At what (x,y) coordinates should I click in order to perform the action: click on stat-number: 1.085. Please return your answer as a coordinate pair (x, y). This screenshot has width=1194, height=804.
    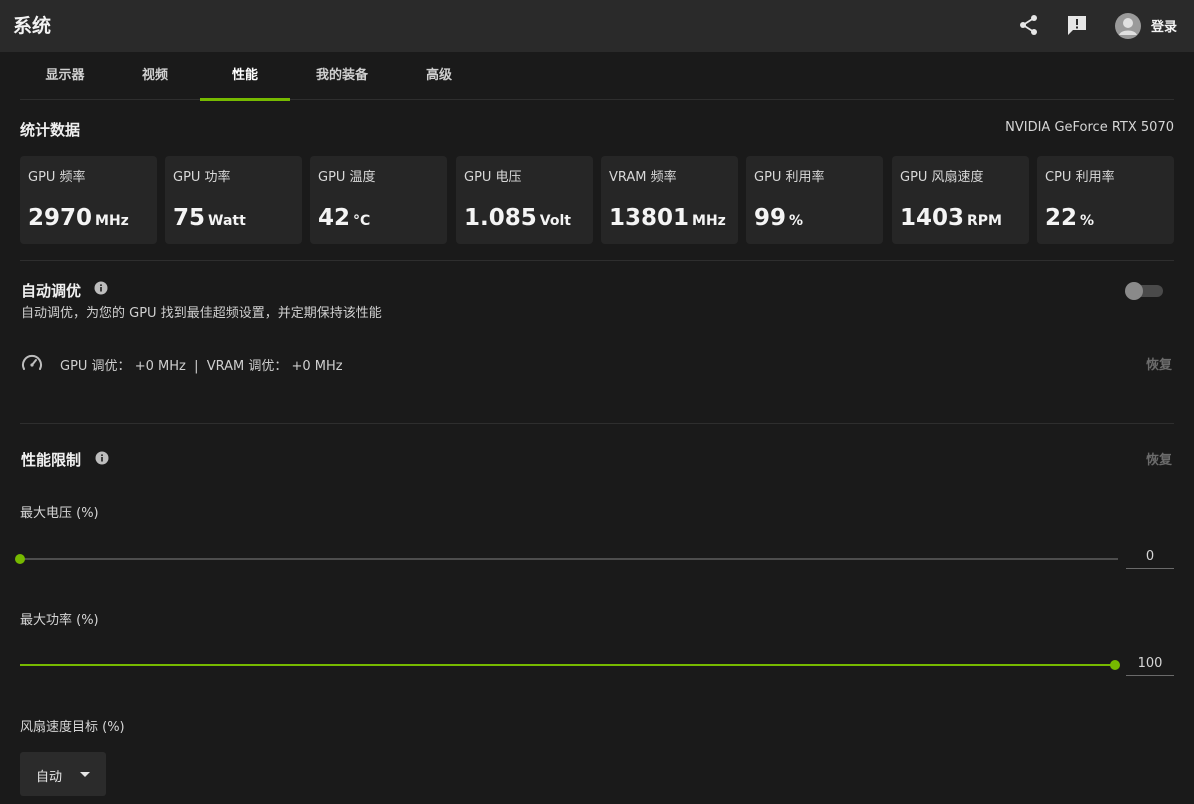
    Looking at the image, I should click on (500, 218).